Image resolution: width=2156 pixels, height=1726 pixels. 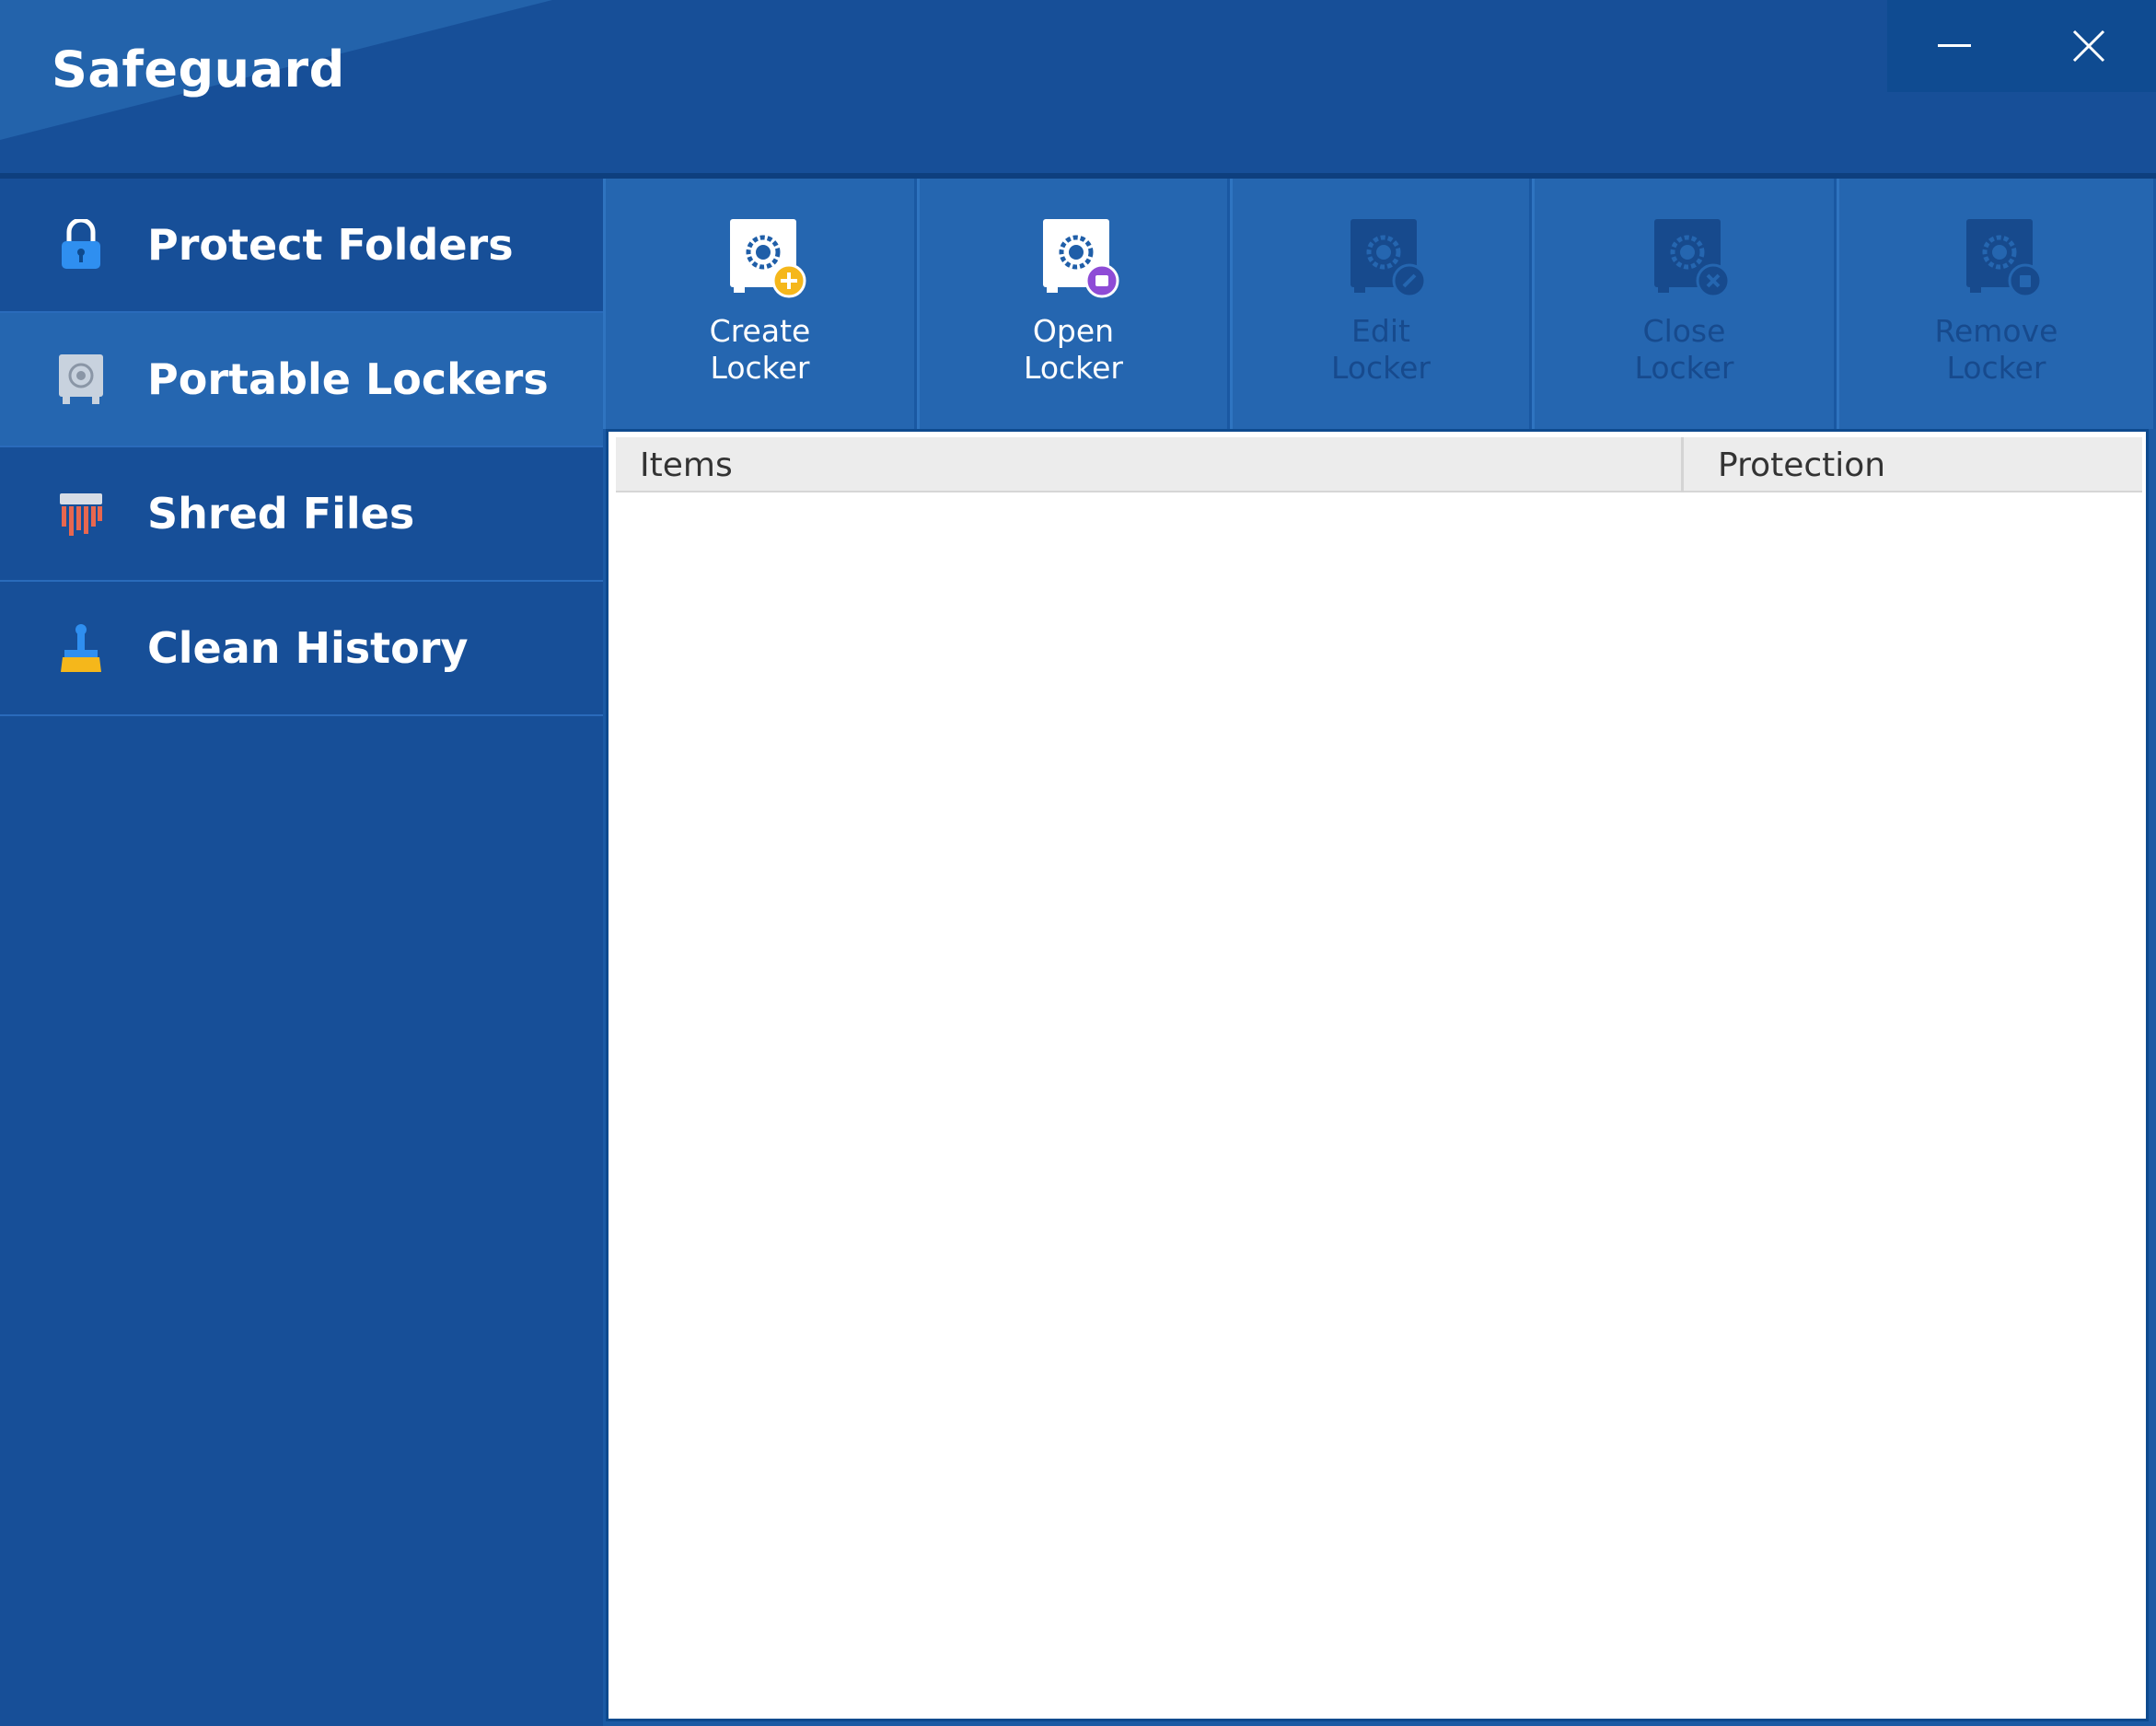 I want to click on app-title: Safeguard, so click(x=199, y=69).